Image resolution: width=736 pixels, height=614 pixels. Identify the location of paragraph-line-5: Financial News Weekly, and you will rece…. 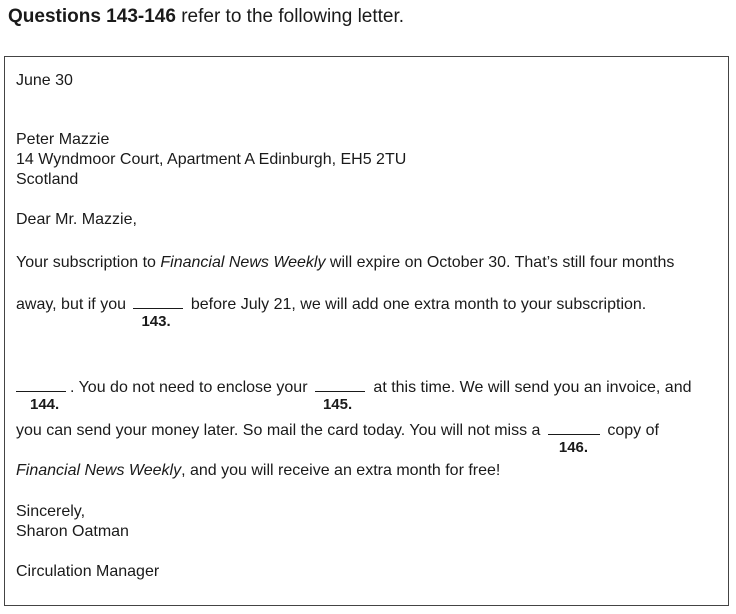
(258, 471).